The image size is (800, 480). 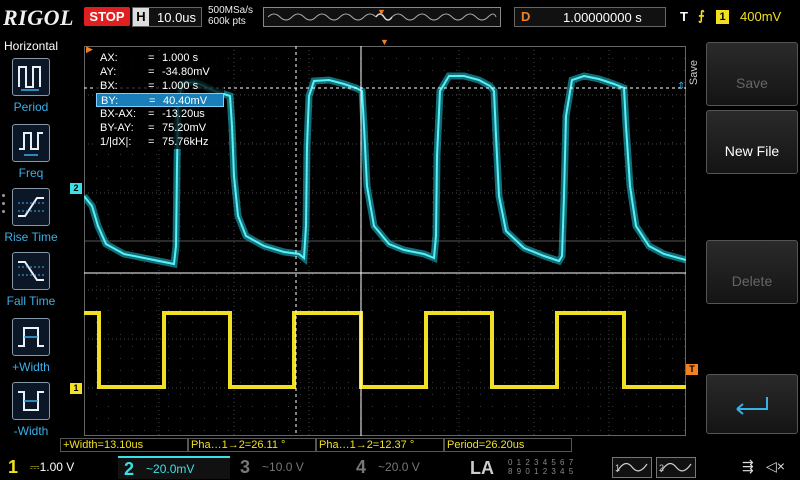 I want to click on trigger-delay-box: D 1.00000000 s, so click(x=590, y=17).